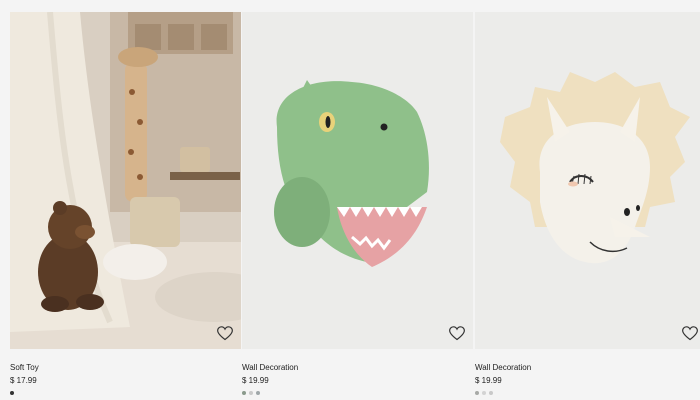  Describe the element at coordinates (125, 368) in the screenshot. I see `product-name: Soft Toy` at that location.